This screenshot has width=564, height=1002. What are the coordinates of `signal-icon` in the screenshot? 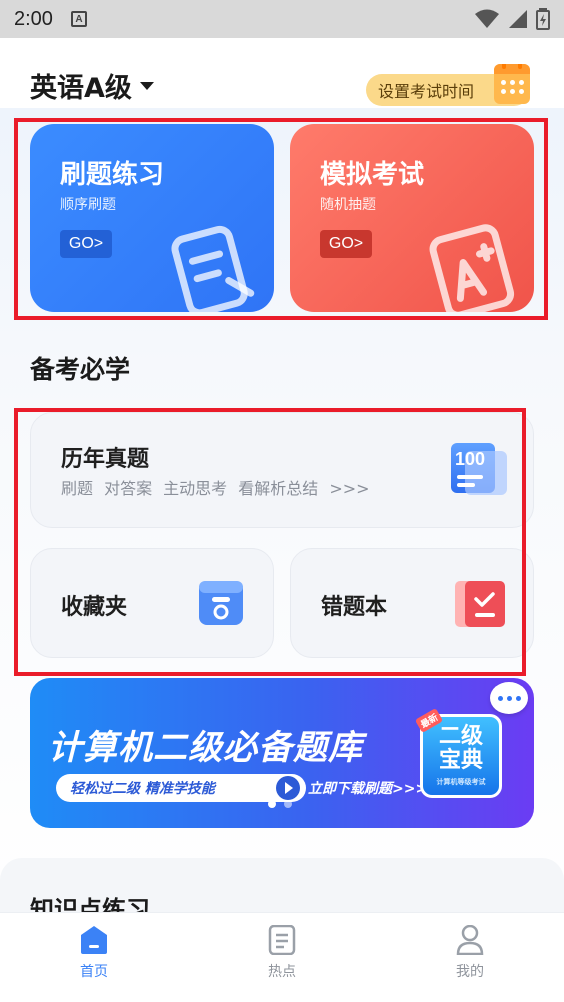 It's located at (518, 19).